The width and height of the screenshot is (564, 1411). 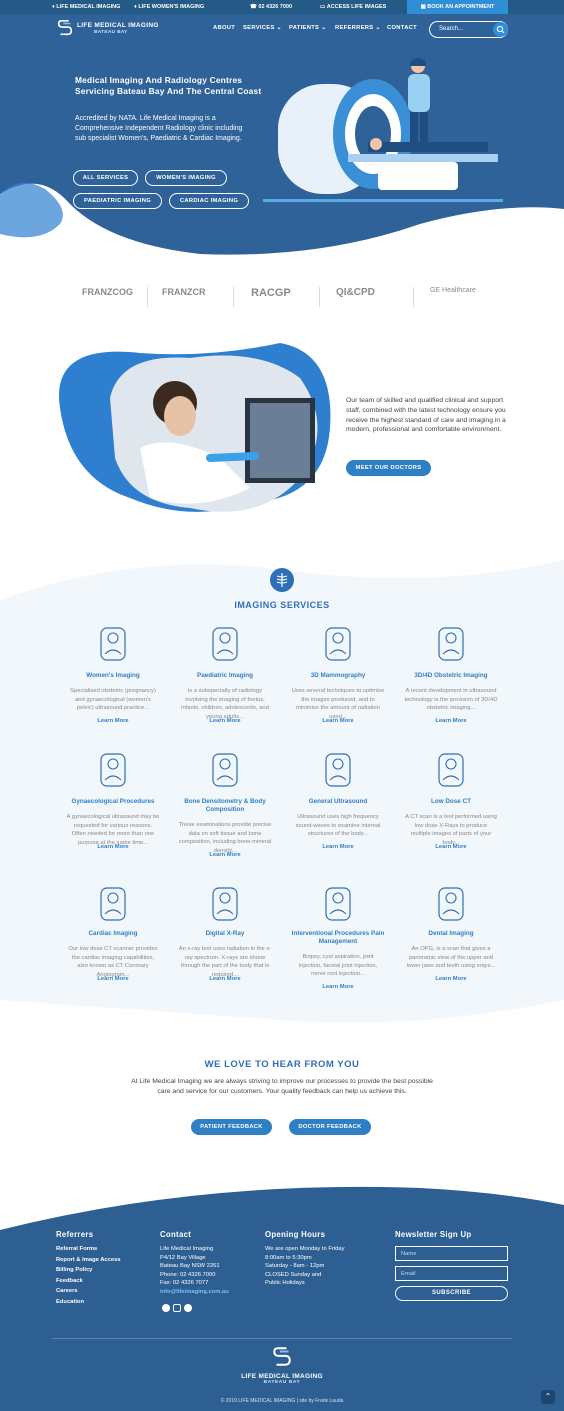 What do you see at coordinates (225, 806) in the screenshot?
I see `service-title: Bone Densitometry & Body Composition` at bounding box center [225, 806].